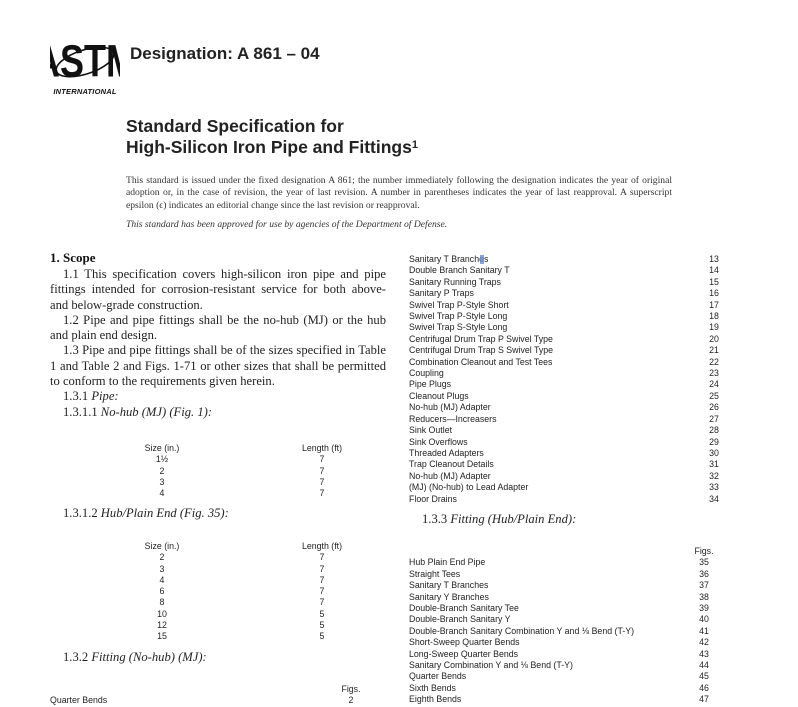 The height and width of the screenshot is (707, 798). Describe the element at coordinates (714, 396) in the screenshot. I see `figure-number: 25` at that location.